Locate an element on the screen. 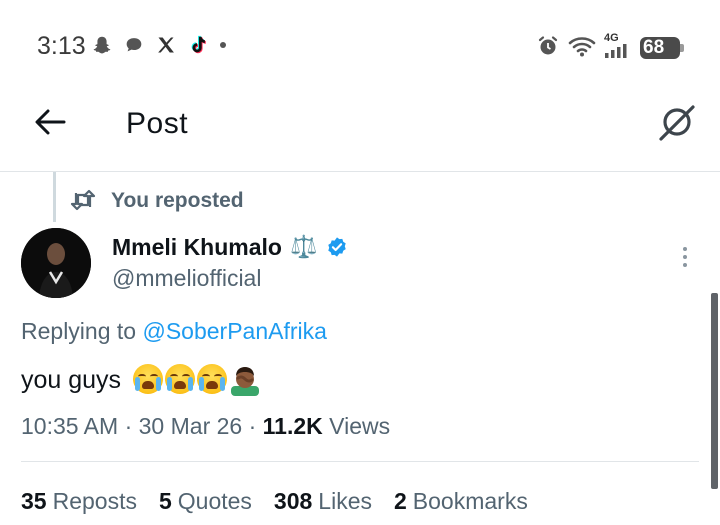  wifi-icon is located at coordinates (582, 48).